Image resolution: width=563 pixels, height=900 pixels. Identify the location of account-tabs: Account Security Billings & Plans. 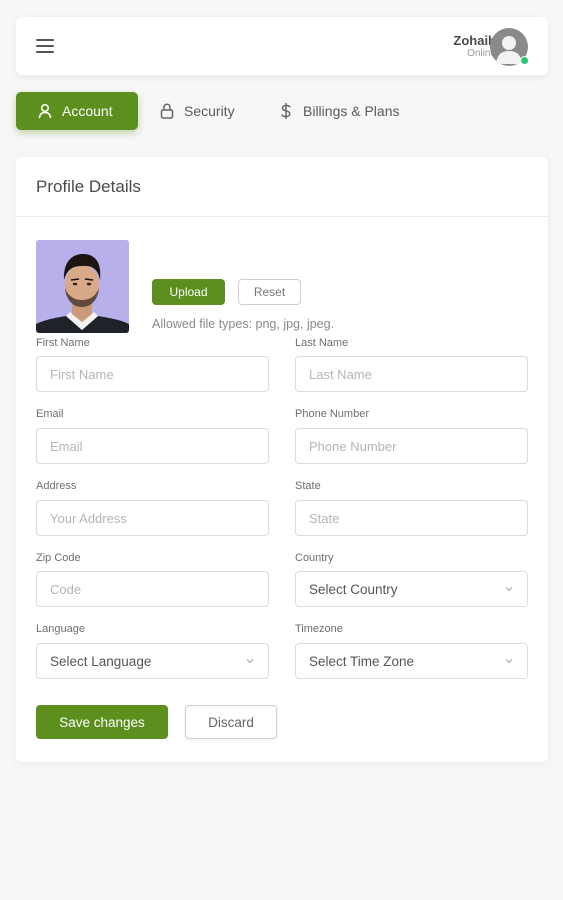
(282, 111).